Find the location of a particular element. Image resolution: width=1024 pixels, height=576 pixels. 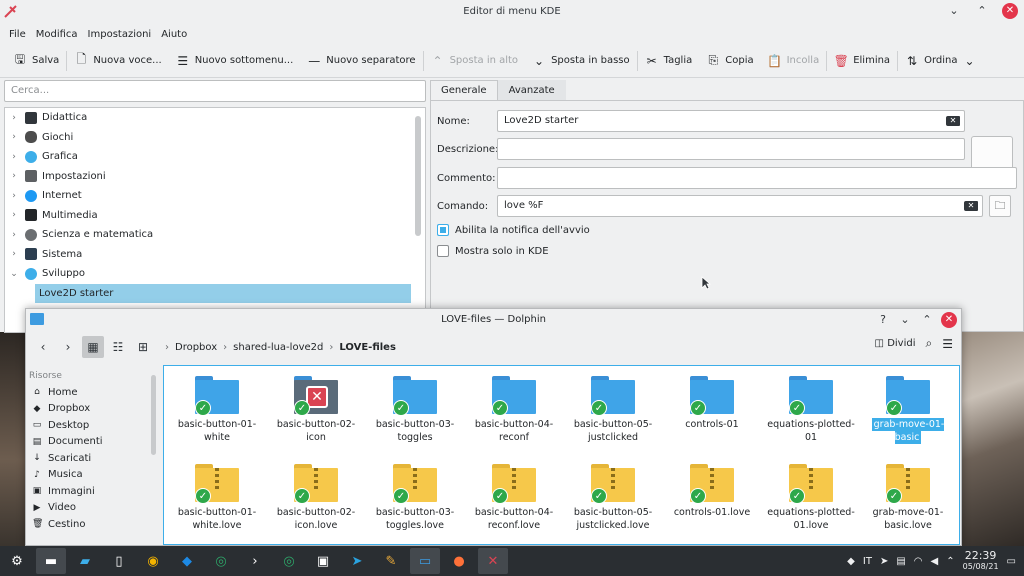

back-button: ‹ is located at coordinates (43, 347).